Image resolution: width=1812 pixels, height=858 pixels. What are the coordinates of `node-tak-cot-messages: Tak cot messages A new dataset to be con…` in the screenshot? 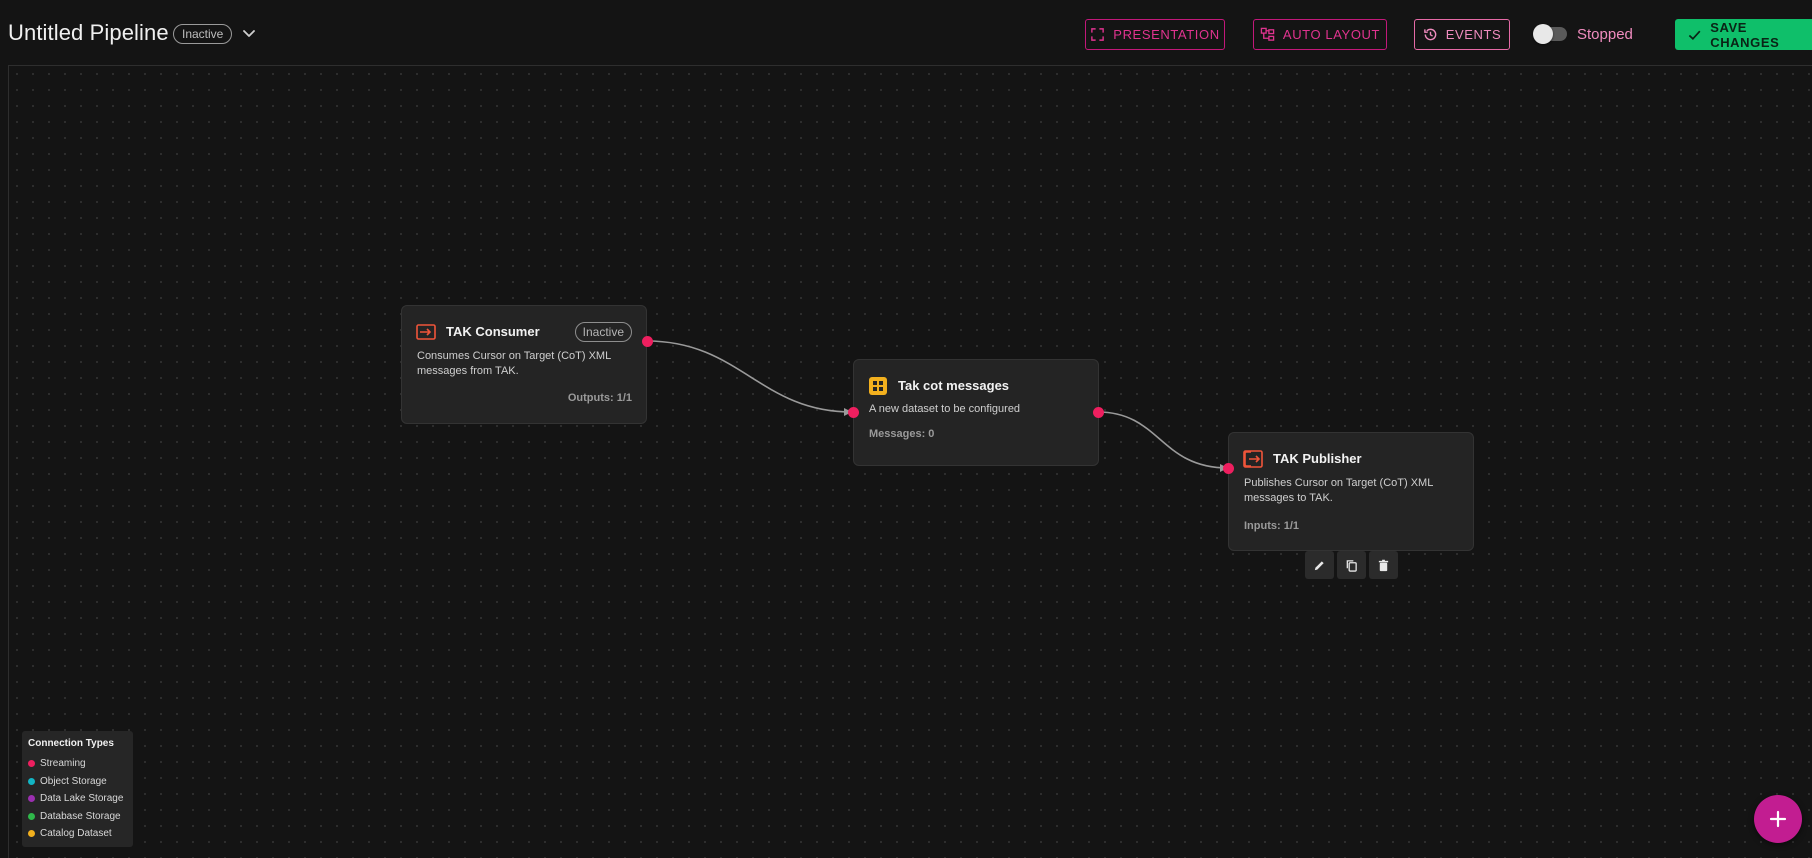 It's located at (976, 412).